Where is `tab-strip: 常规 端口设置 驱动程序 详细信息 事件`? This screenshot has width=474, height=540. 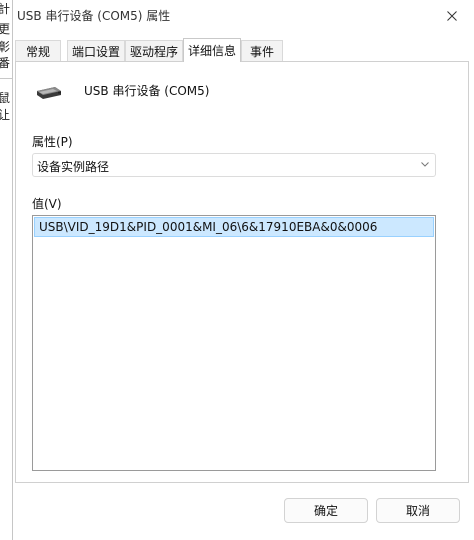
tab-strip: 常规 端口设置 驱动程序 详细信息 事件 is located at coordinates (244, 50).